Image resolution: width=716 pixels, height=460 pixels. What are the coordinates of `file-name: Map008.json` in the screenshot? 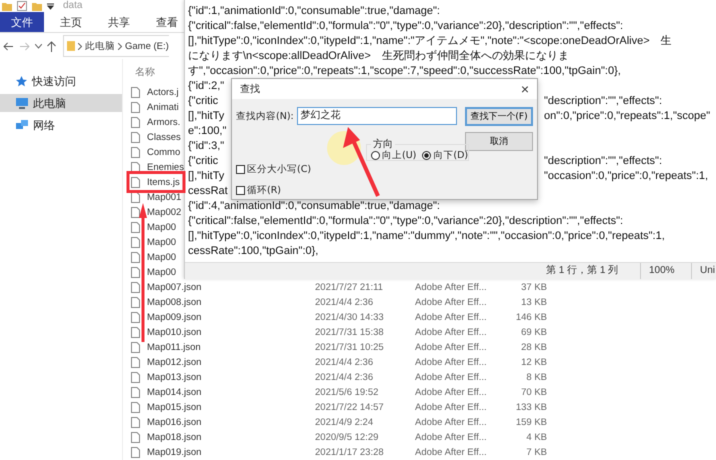 It's located at (174, 302).